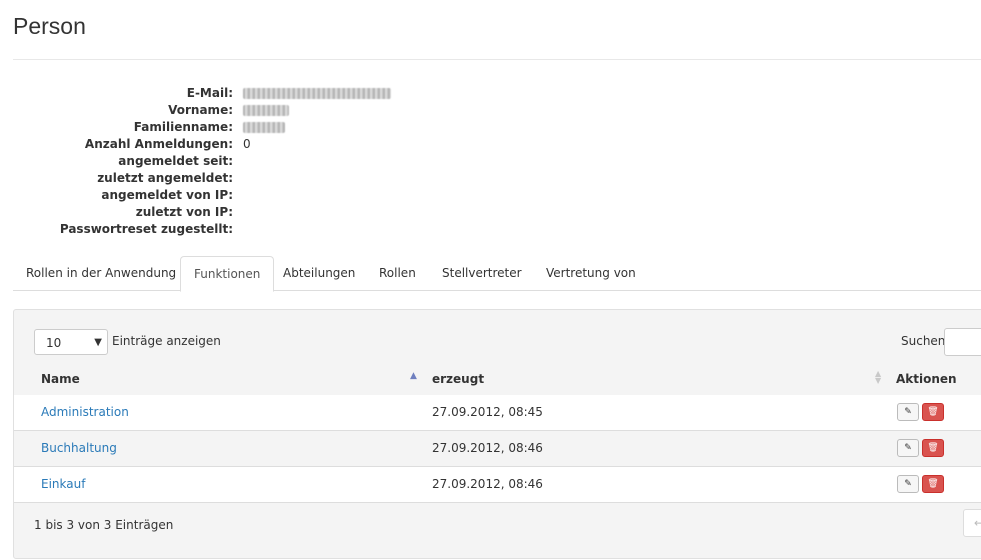 The image size is (981, 560). Describe the element at coordinates (175, 161) in the screenshot. I see `detail-label-logged-in-since: angemeldet seit:` at that location.